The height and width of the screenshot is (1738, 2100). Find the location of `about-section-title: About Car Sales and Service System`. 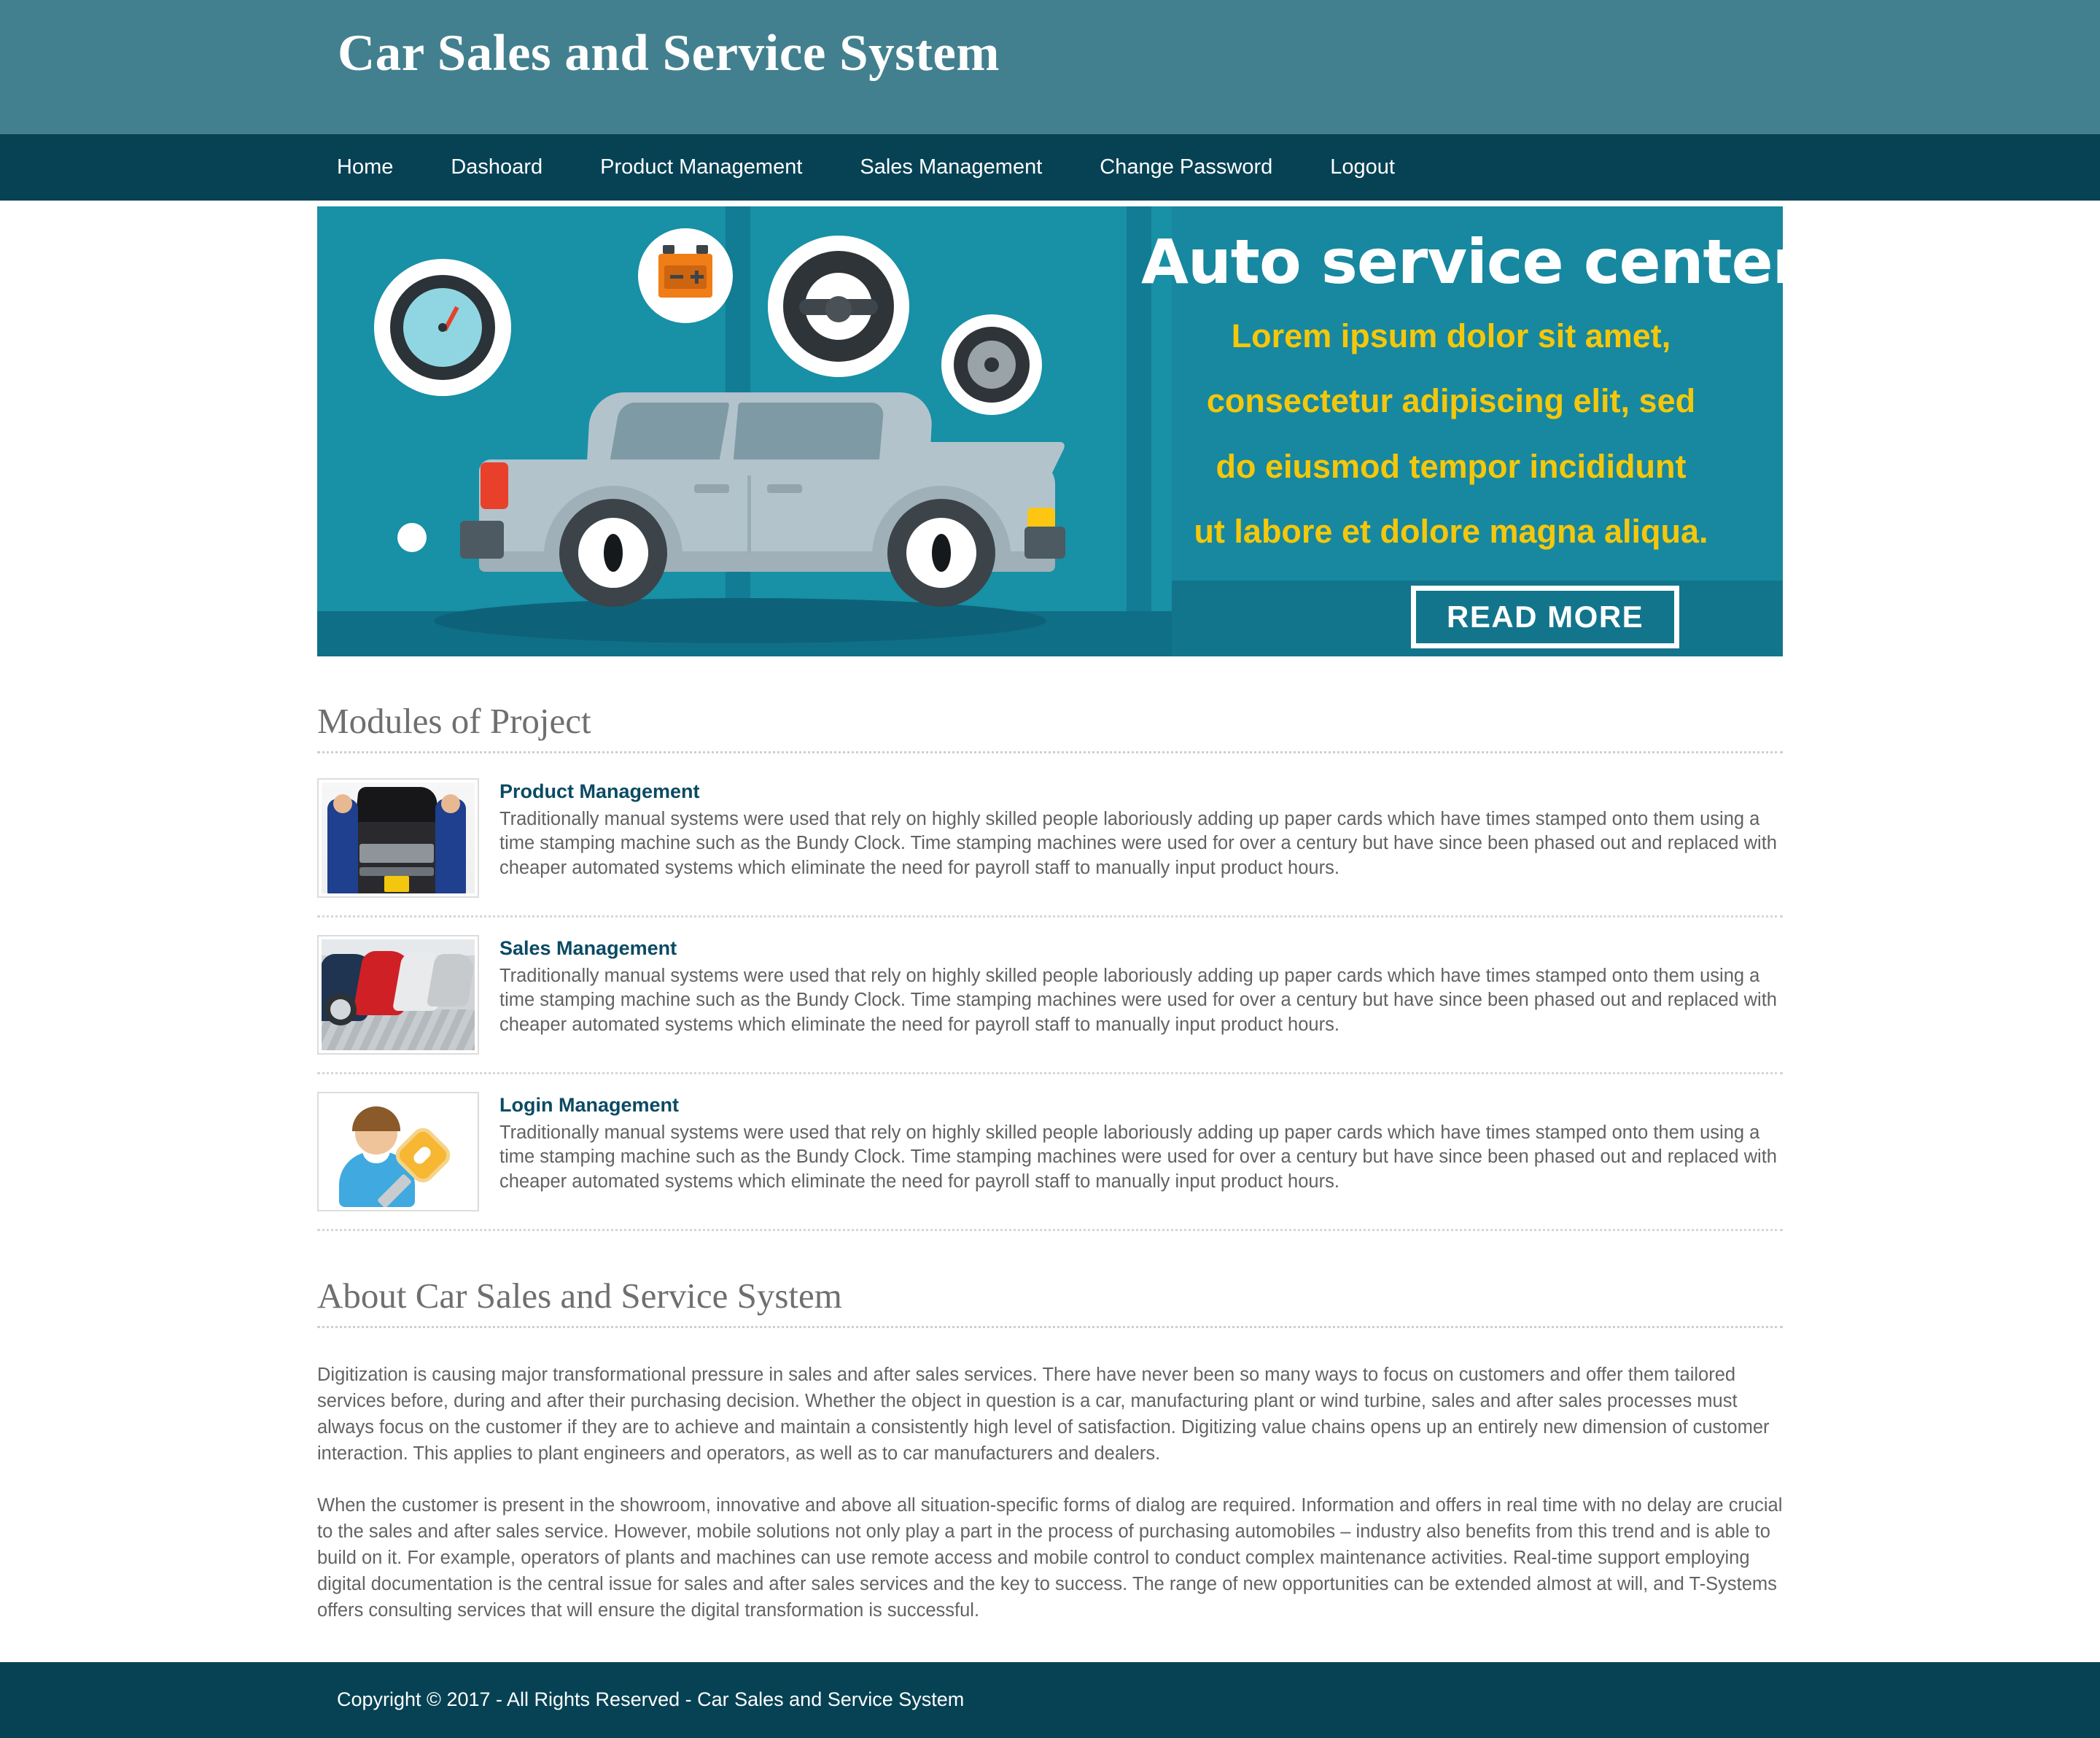

about-section-title: About Car Sales and Service System is located at coordinates (579, 1296).